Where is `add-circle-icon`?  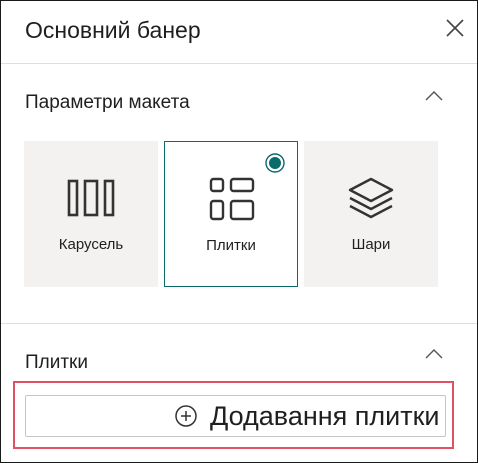
add-circle-icon is located at coordinates (186, 416).